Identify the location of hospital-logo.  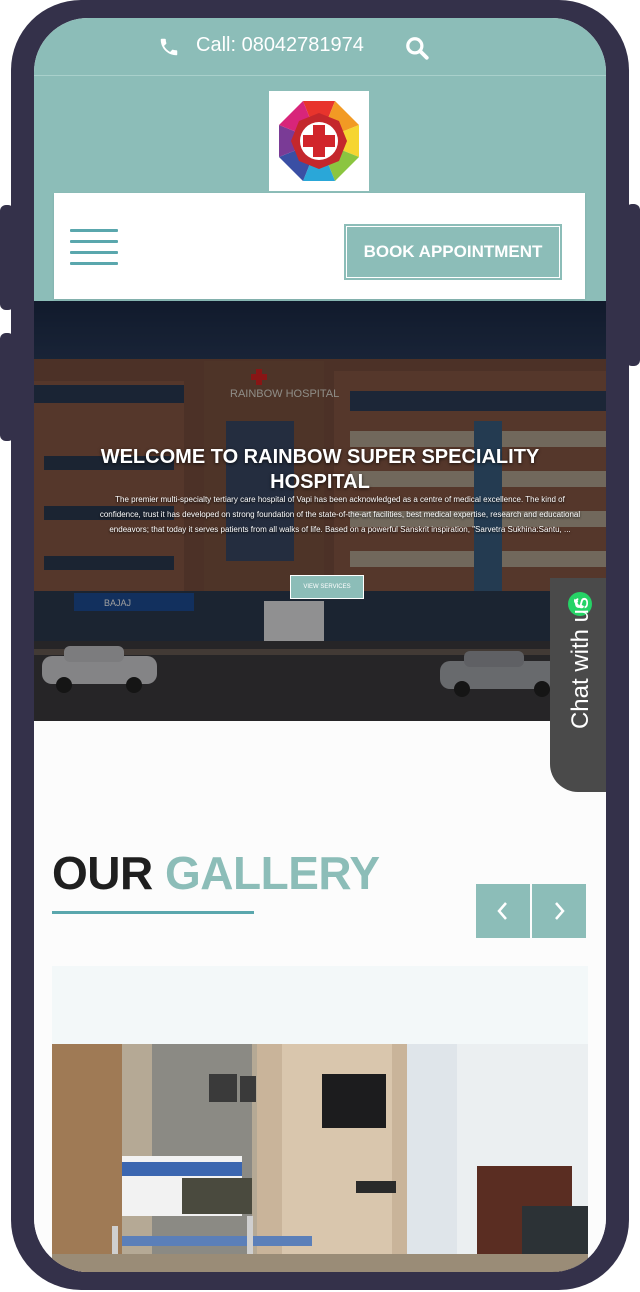
(319, 141).